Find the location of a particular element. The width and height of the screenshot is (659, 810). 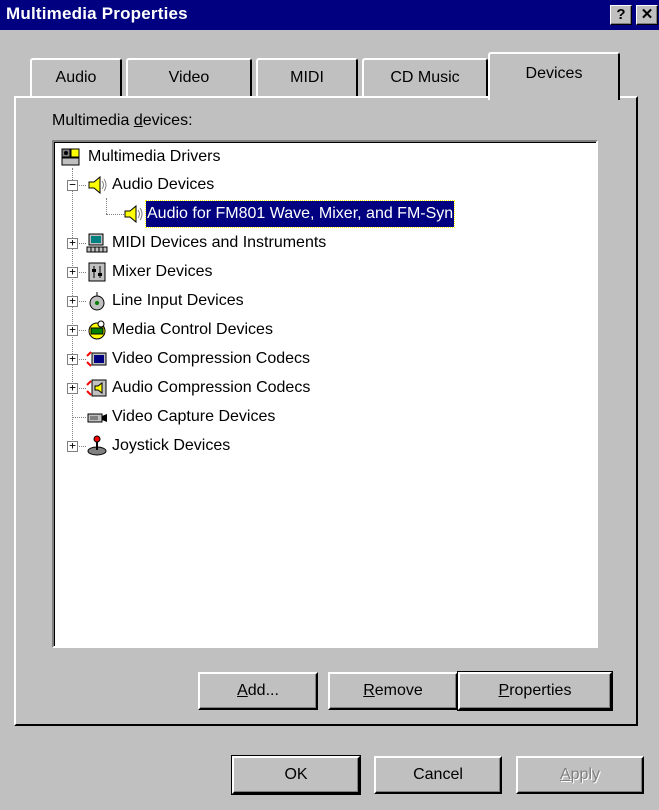

cancel-button: Cancel is located at coordinates (438, 775).